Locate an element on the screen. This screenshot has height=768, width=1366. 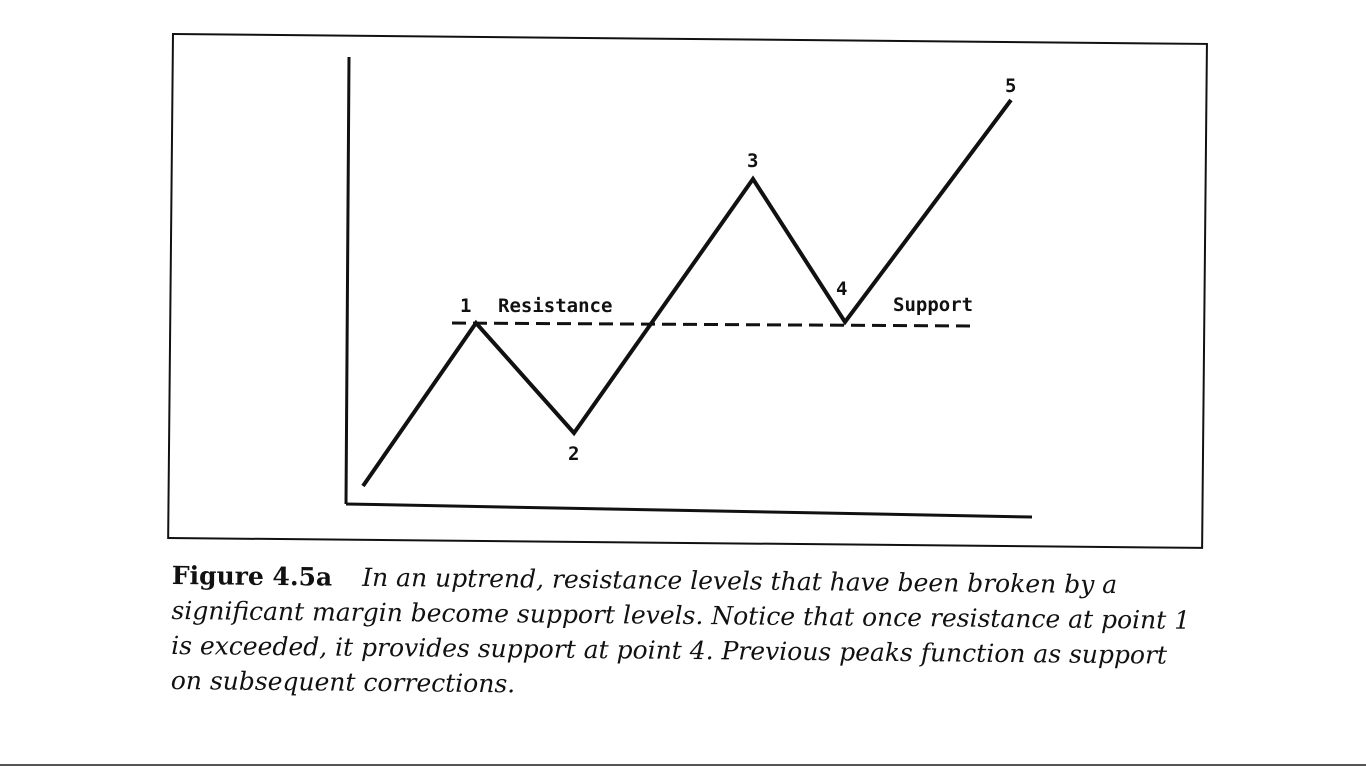
point-label-1: 1 is located at coordinates (465, 306).